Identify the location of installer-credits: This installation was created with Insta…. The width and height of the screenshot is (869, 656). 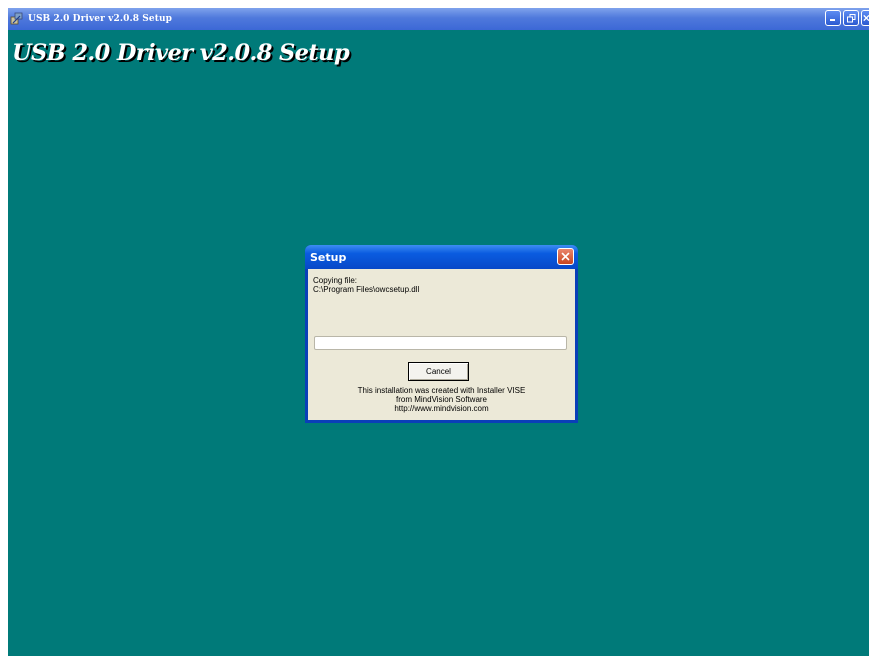
(441, 399).